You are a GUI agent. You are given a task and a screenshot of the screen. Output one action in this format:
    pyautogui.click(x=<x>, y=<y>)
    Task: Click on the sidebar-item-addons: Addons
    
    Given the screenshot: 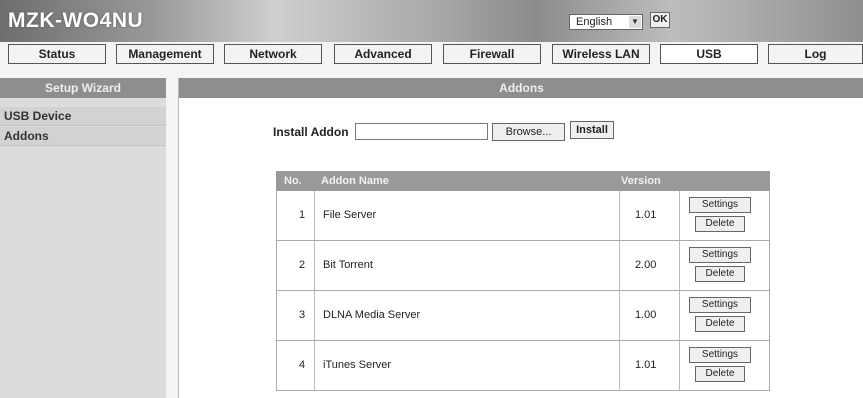 What is the action you would take?
    pyautogui.click(x=83, y=136)
    